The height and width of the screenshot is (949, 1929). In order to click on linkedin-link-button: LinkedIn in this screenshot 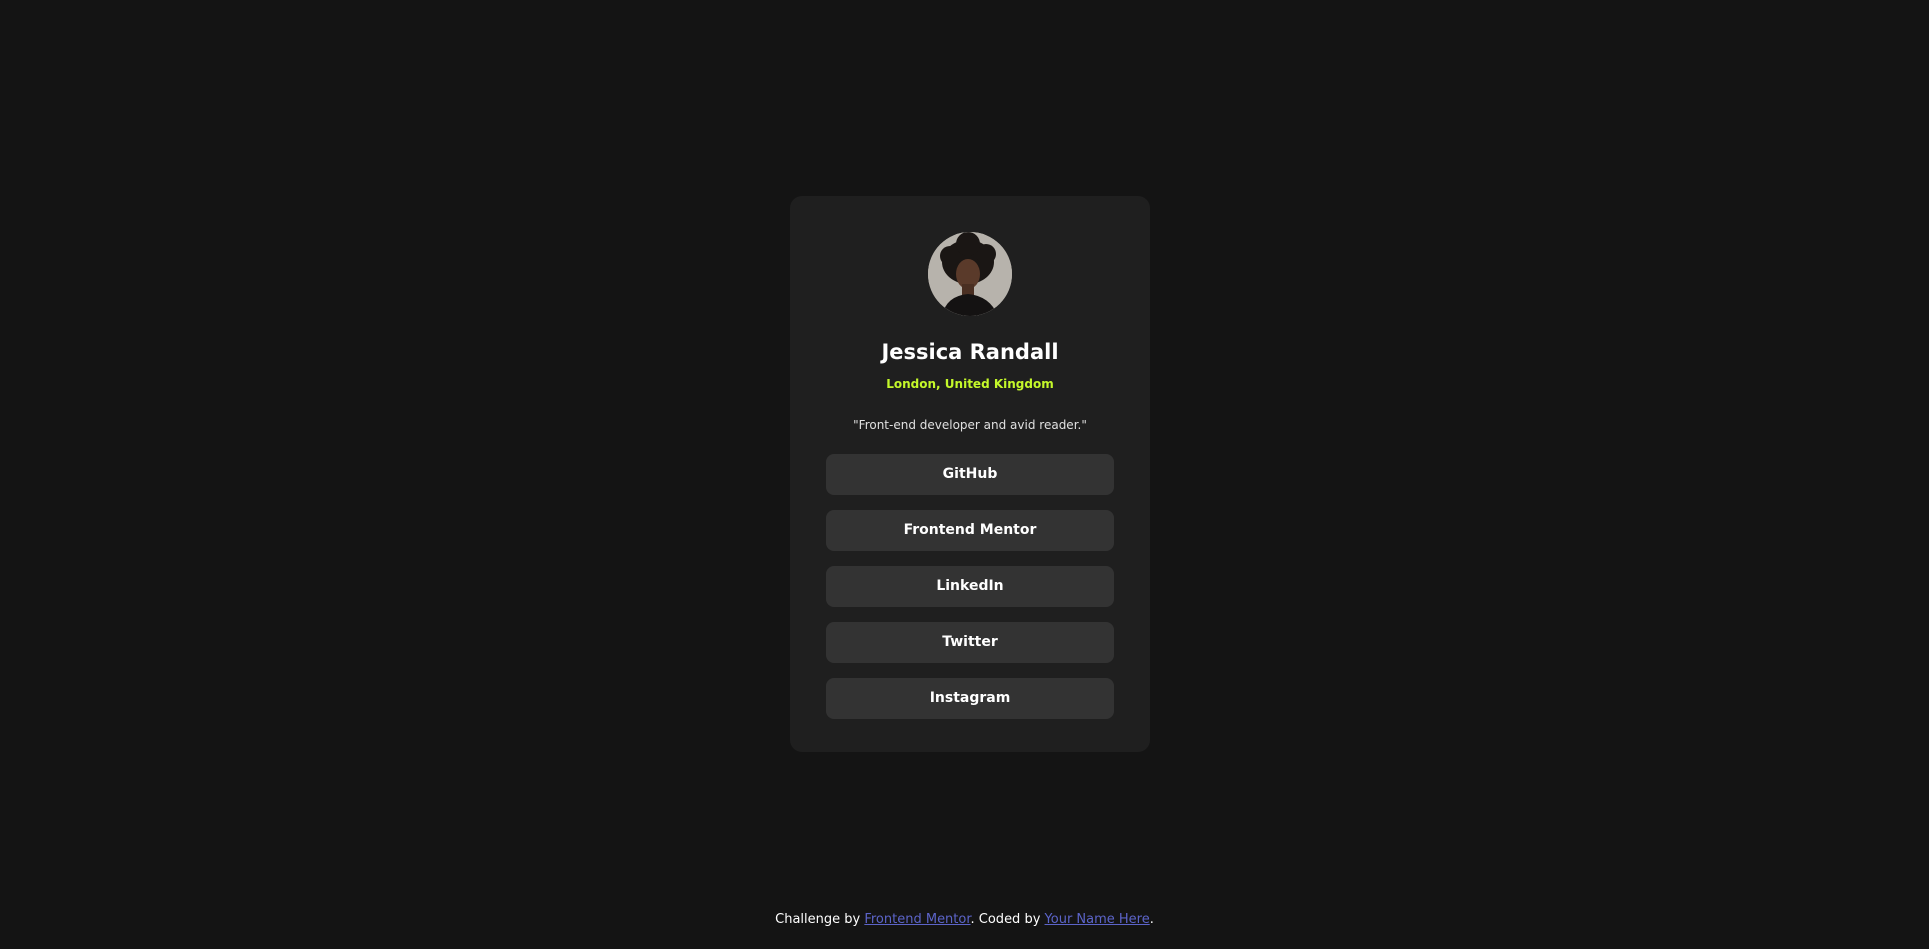, I will do `click(970, 586)`.